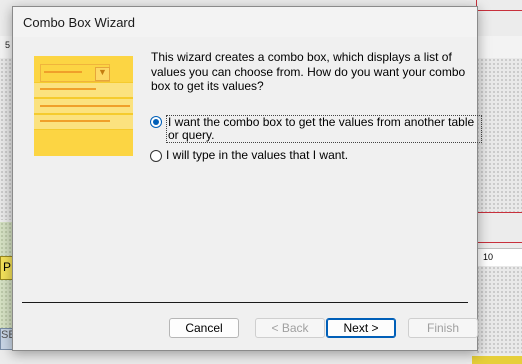 The image size is (522, 364). I want to click on finish-button: Finish, so click(443, 328).